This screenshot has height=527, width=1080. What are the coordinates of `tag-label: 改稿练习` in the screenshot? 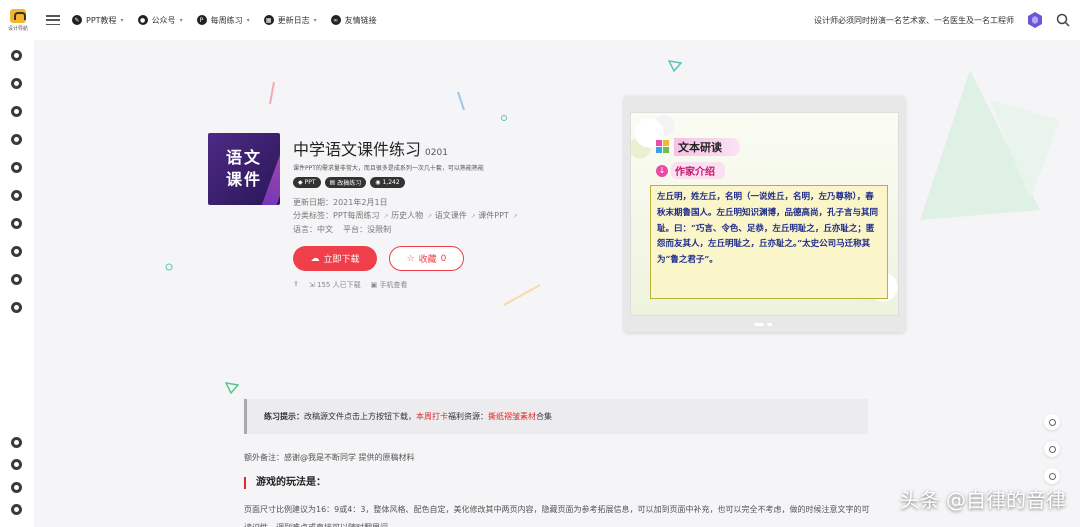 It's located at (349, 183).